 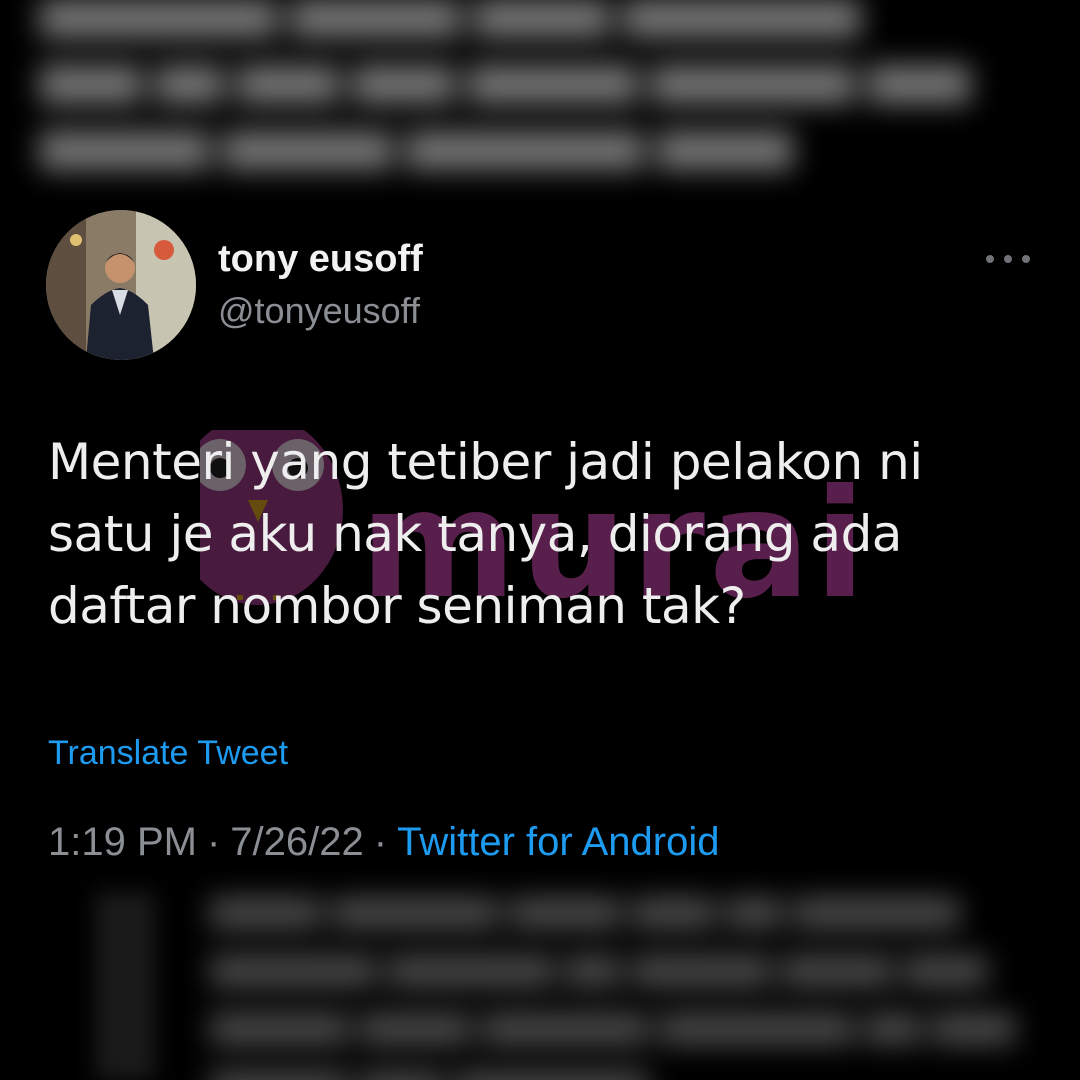 What do you see at coordinates (485, 462) in the screenshot?
I see `tweet-text-line: Menteri yang tetiber jadi pelakon ni` at bounding box center [485, 462].